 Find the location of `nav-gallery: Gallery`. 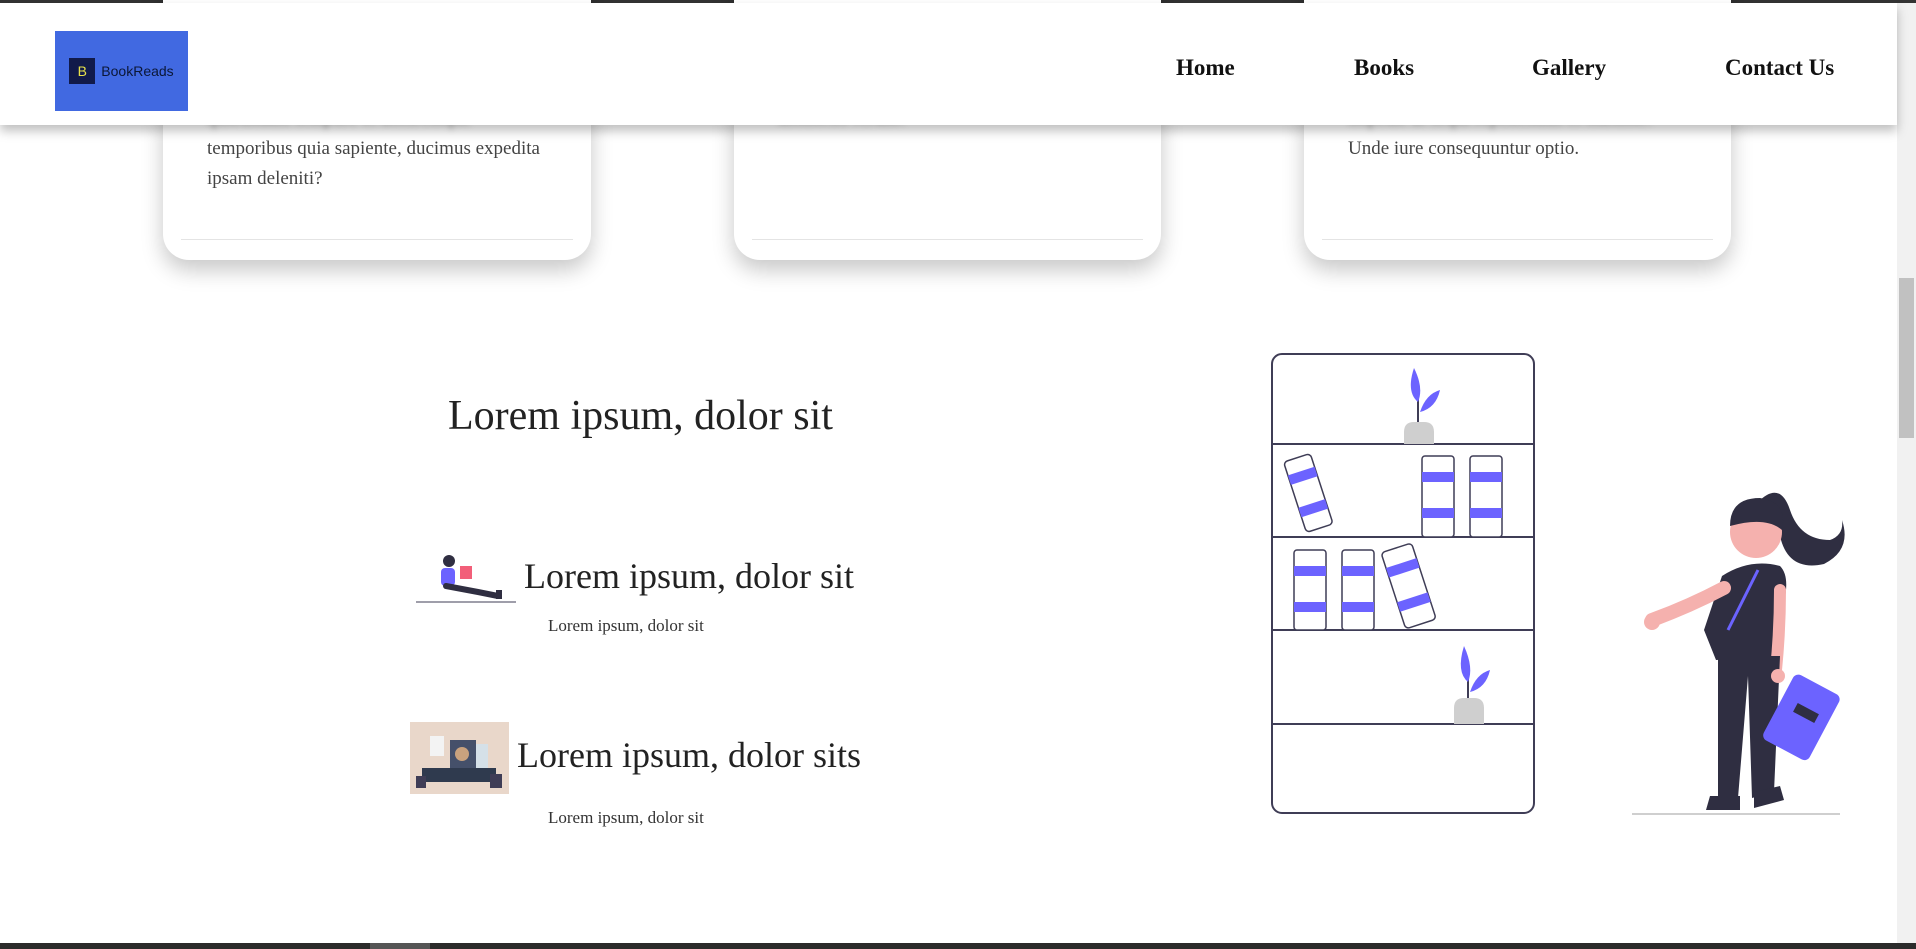

nav-gallery: Gallery is located at coordinates (1569, 68).